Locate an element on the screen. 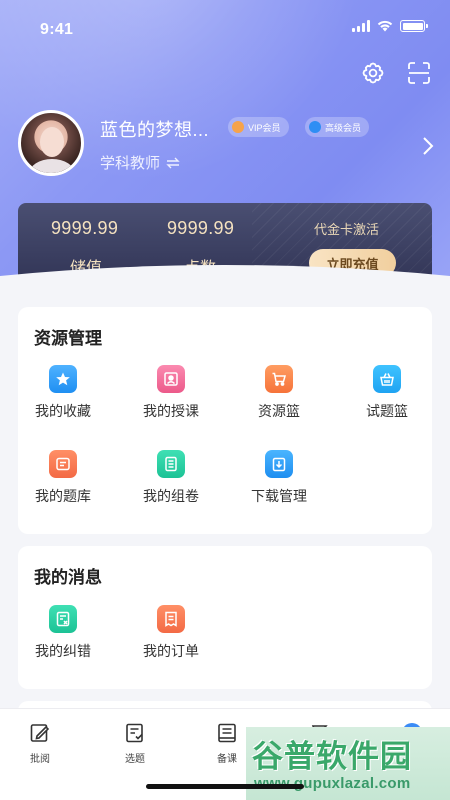  chevron-right-icon is located at coordinates (428, 146).